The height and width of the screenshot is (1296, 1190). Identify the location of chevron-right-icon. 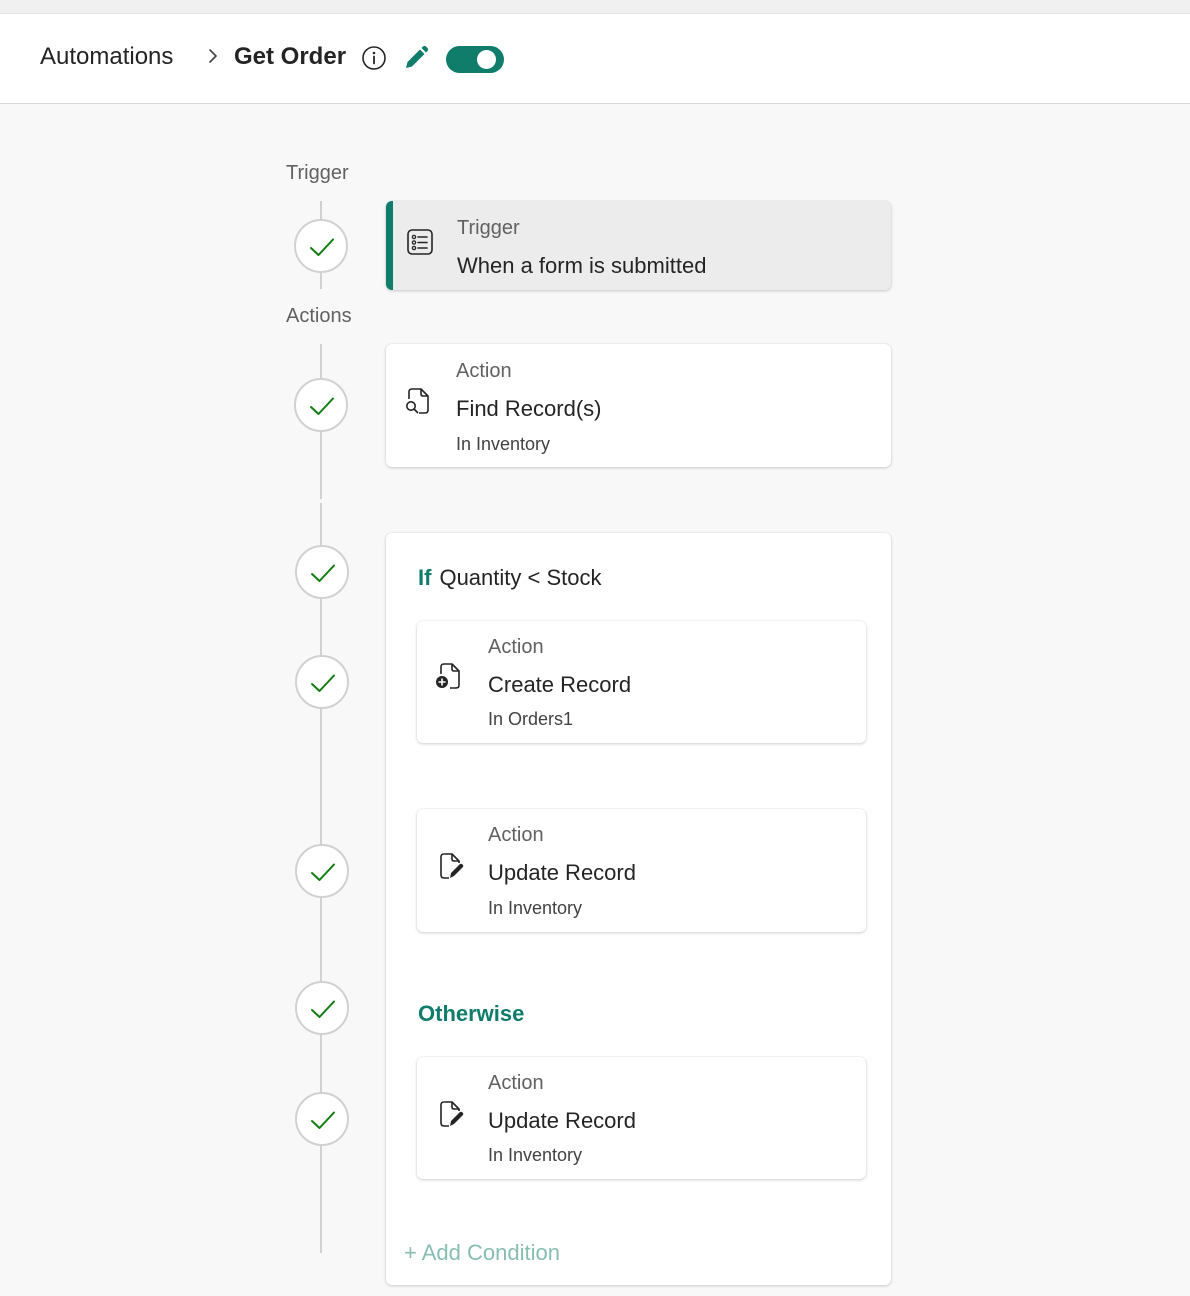
(213, 56).